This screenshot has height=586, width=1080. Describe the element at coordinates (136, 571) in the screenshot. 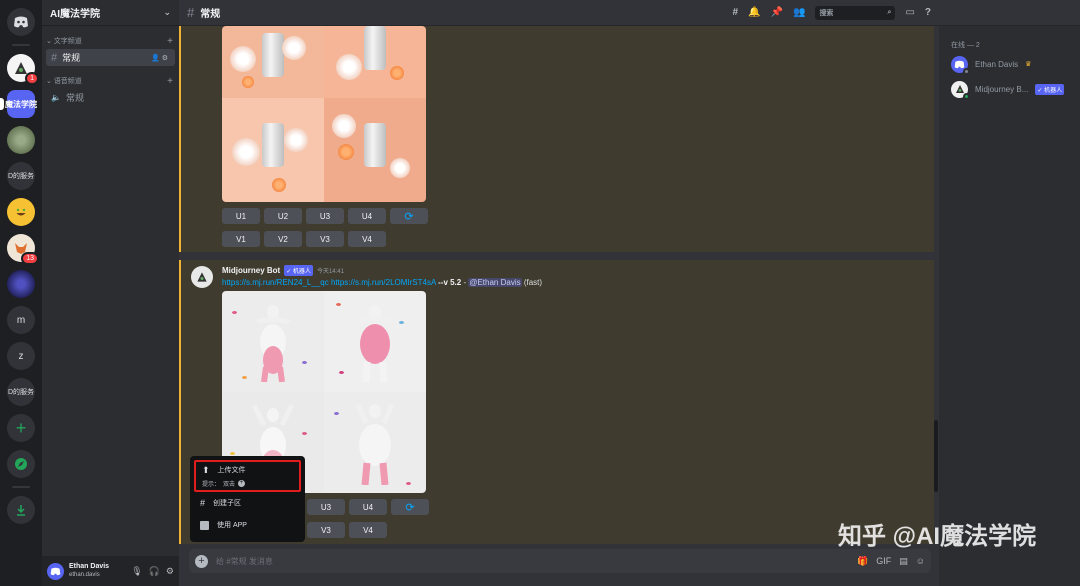

I see `mute-mic-icon: 🎙` at that location.